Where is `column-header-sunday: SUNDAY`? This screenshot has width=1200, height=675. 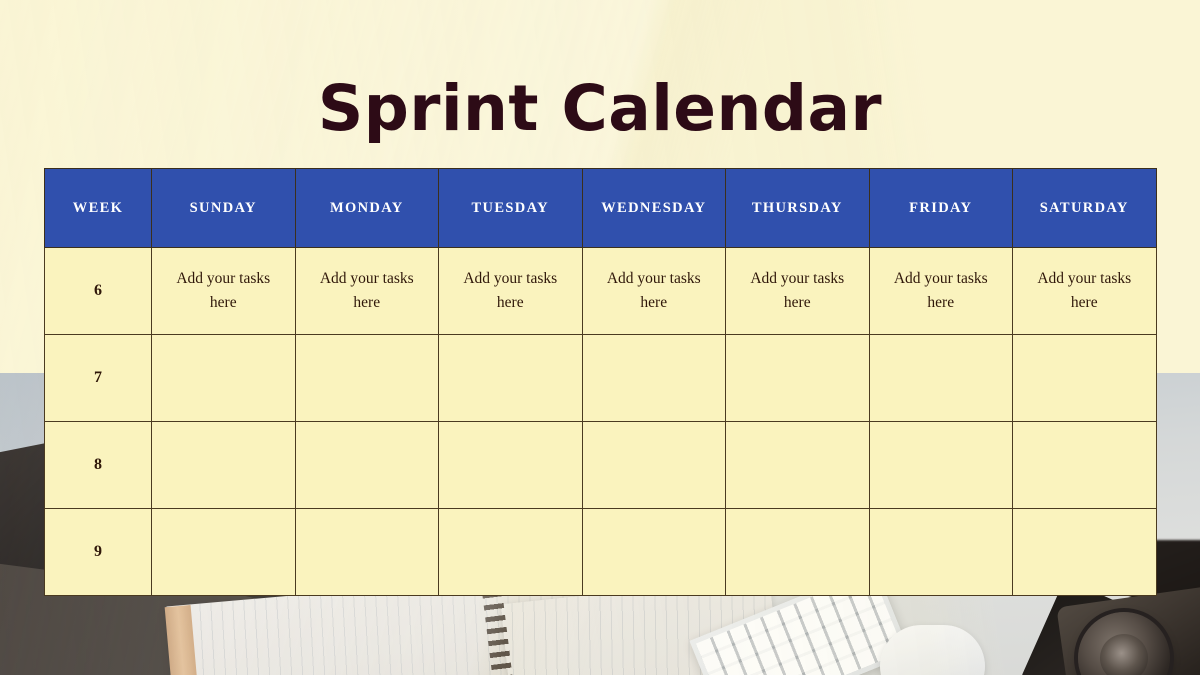 column-header-sunday: SUNDAY is located at coordinates (223, 208).